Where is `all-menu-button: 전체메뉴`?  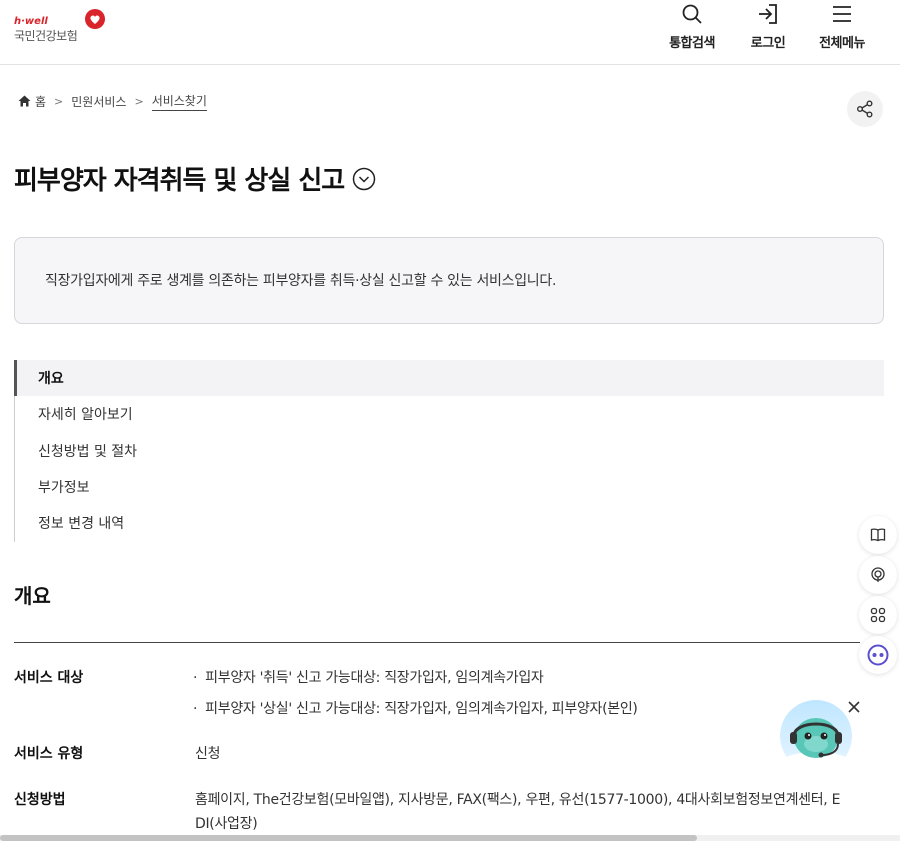 all-menu-button: 전체메뉴 is located at coordinates (842, 32).